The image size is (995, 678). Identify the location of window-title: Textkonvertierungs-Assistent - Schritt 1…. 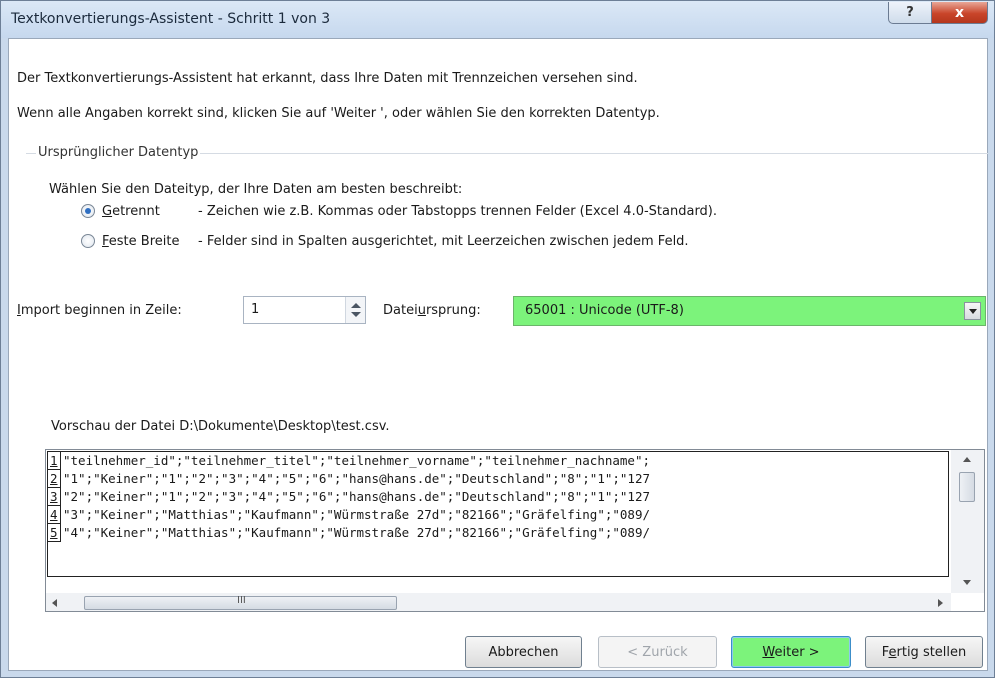
(171, 19).